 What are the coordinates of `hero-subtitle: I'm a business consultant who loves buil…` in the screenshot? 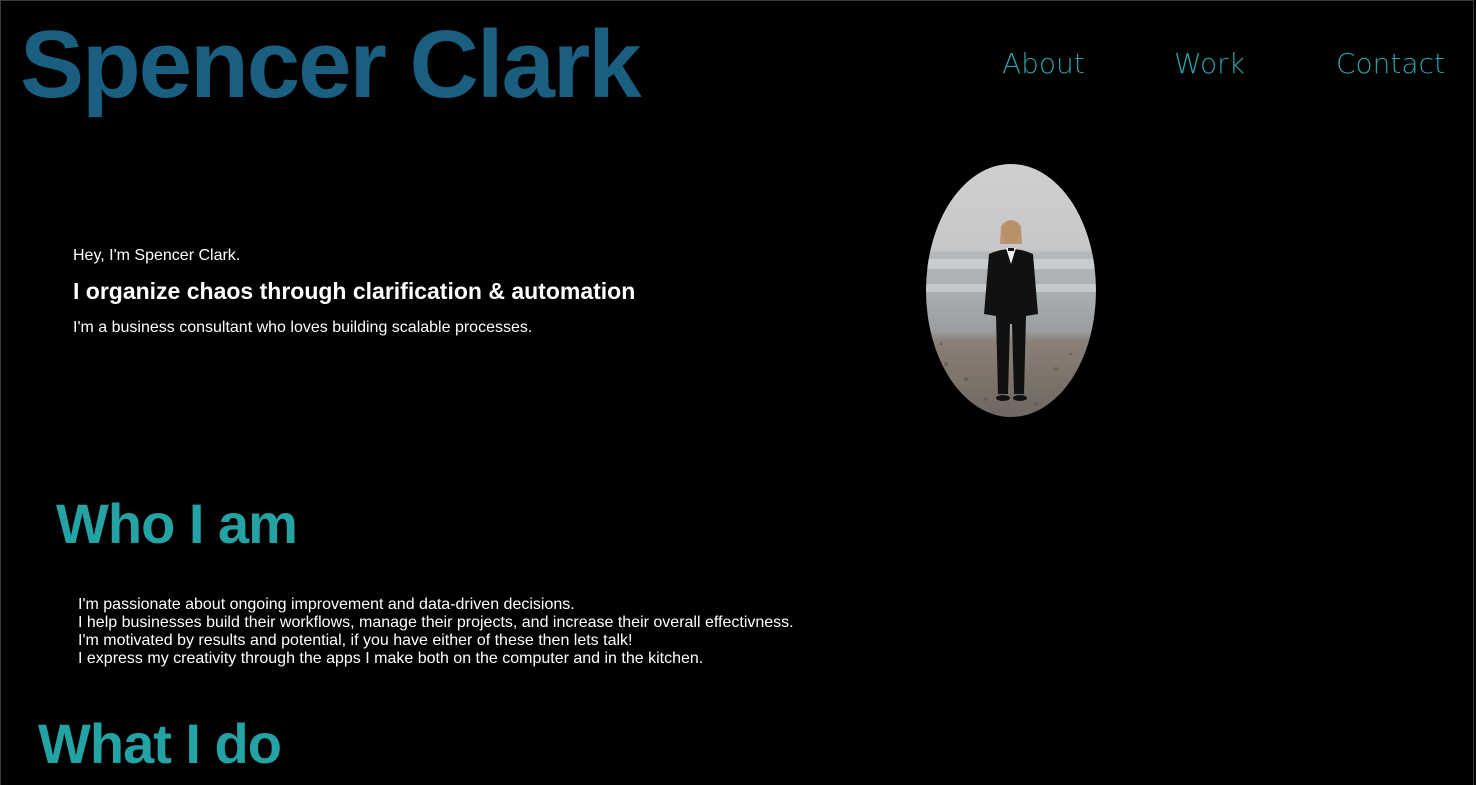 It's located at (303, 327).